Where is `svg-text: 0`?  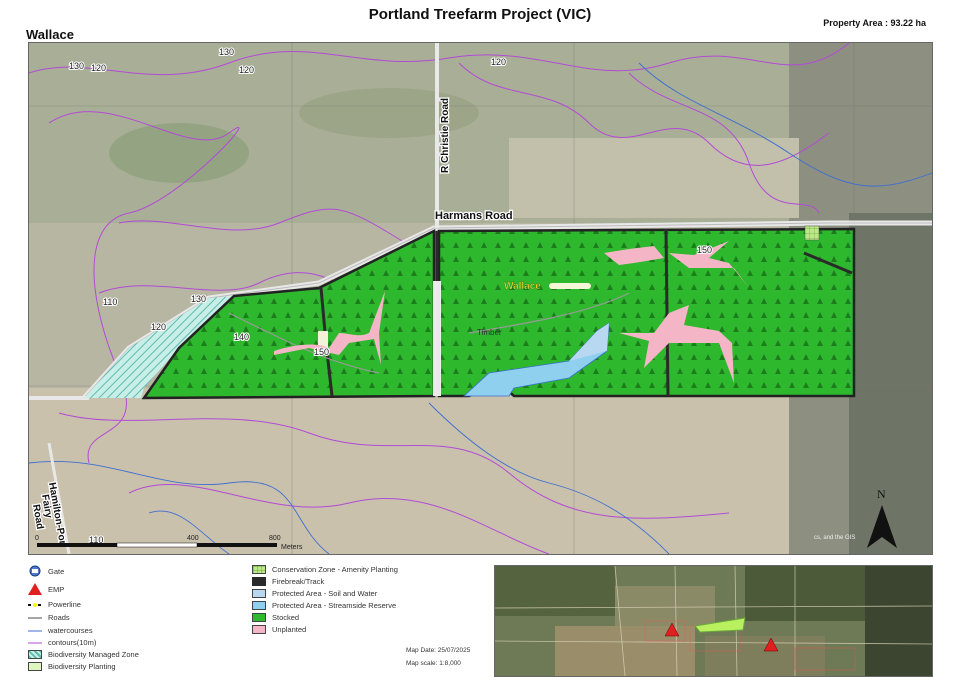 svg-text: 0 is located at coordinates (37, 538).